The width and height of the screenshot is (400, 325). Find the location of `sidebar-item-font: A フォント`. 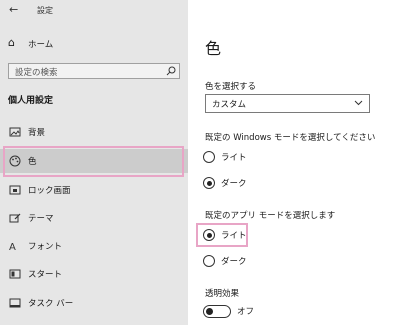

sidebar-item-font: A フォント is located at coordinates (94, 246).